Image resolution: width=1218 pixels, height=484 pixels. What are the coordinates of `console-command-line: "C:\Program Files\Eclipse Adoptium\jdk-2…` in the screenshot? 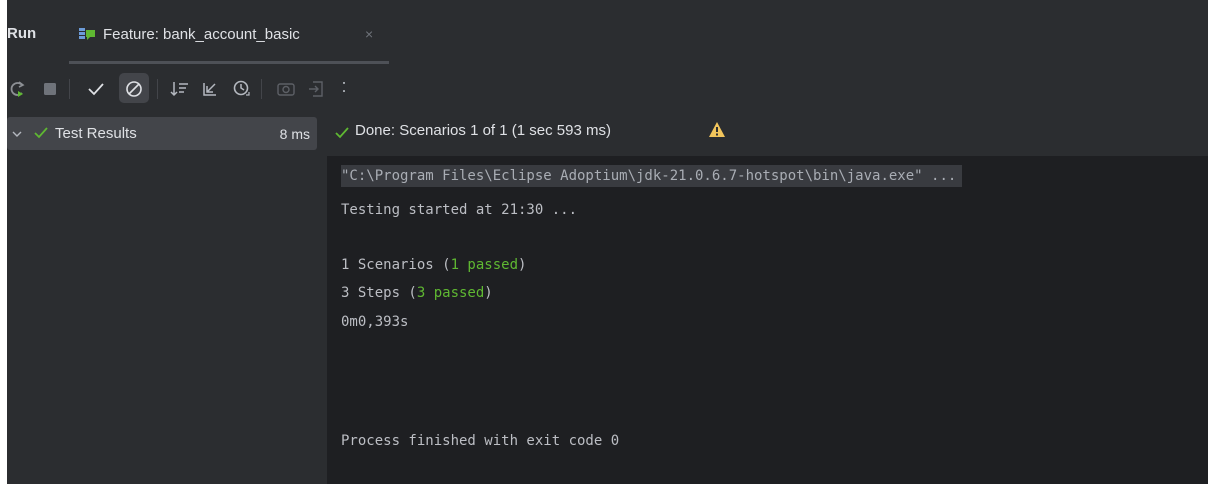 It's located at (652, 176).